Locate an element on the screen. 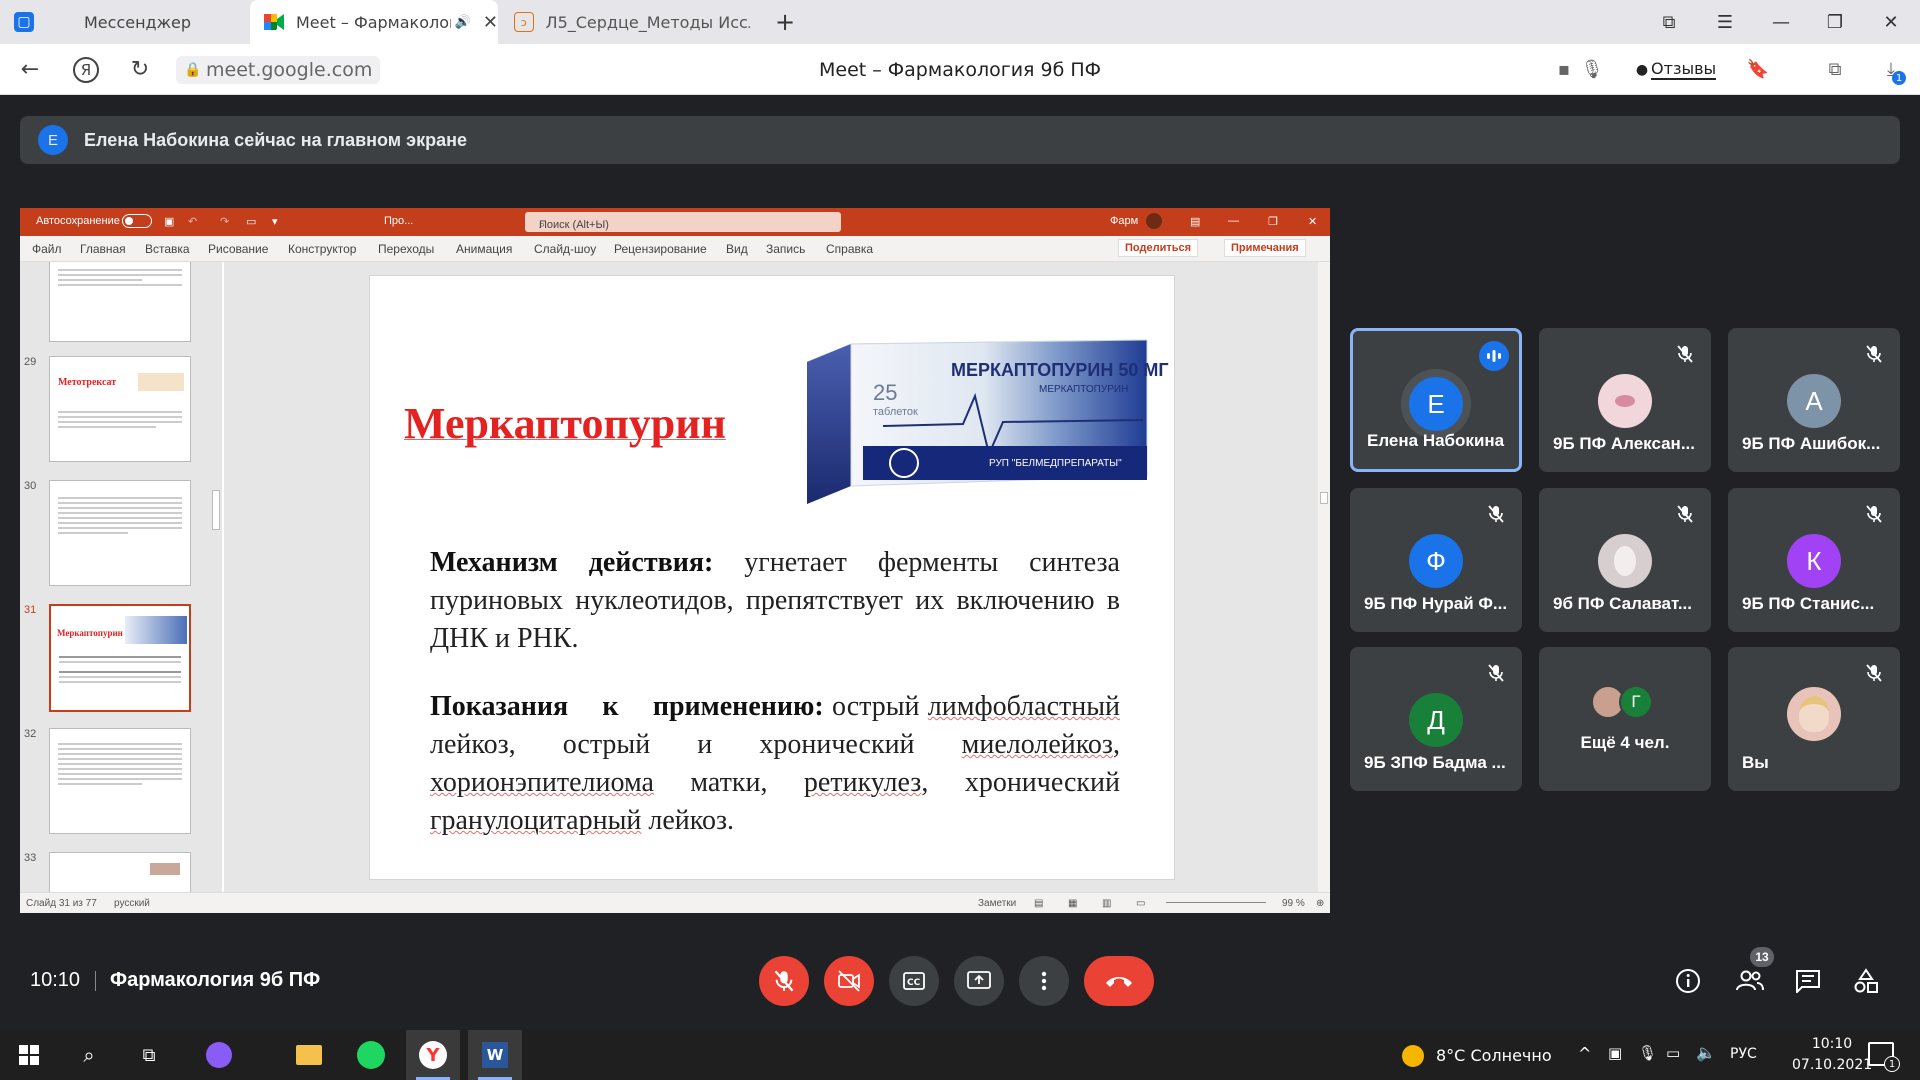  notes-toggle: Заметки is located at coordinates (997, 903).